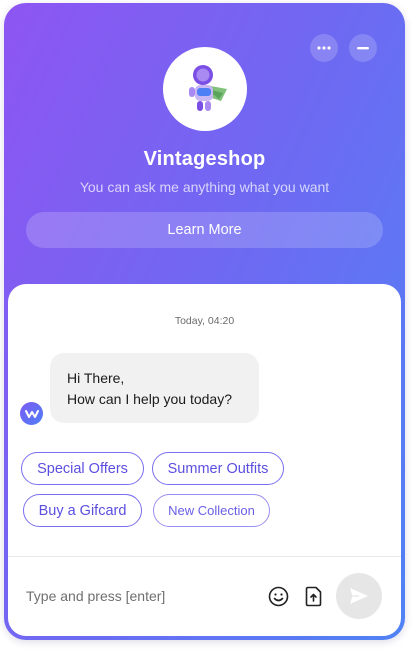 The width and height of the screenshot is (418, 654). Describe the element at coordinates (96, 378) in the screenshot. I see `message-line: Hi There,` at that location.